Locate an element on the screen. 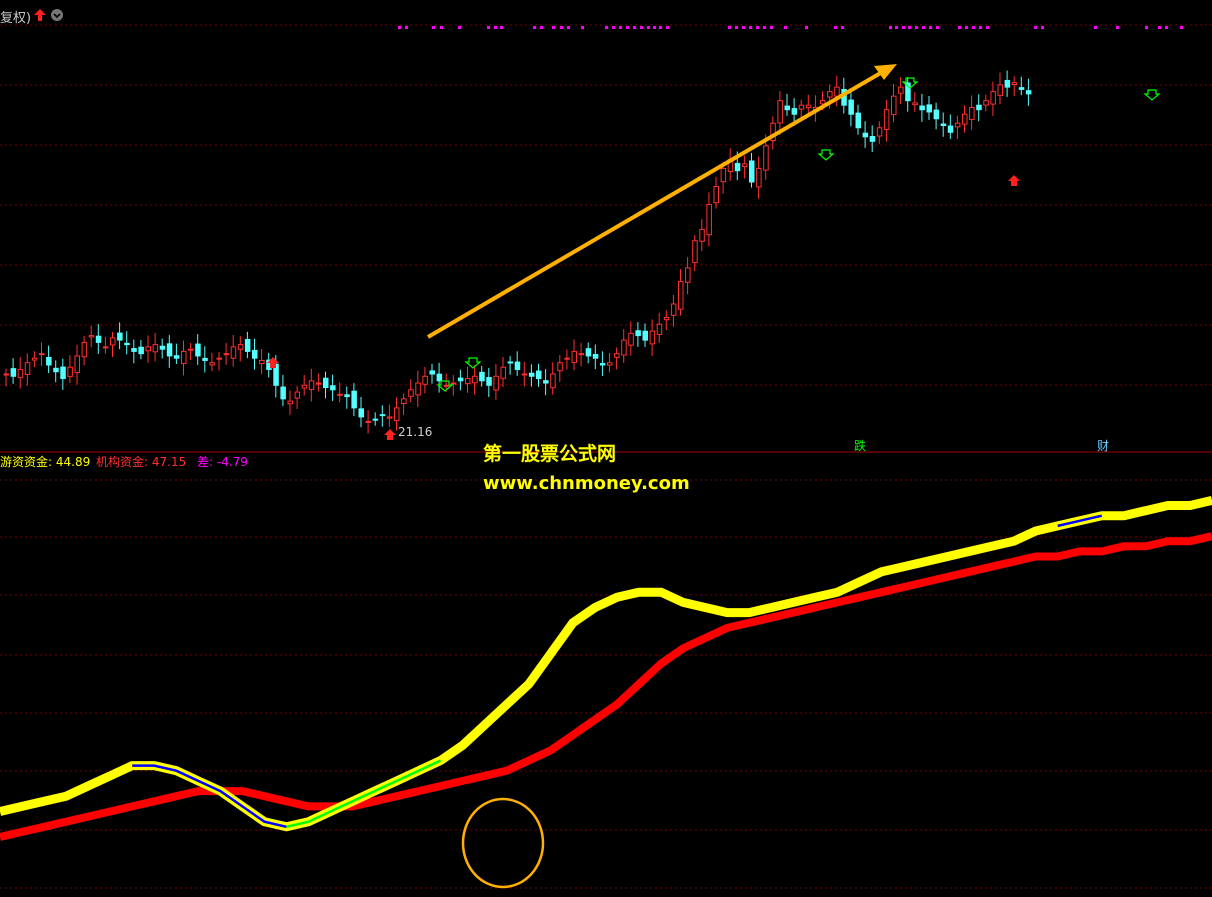 Image resolution: width=1212 pixels, height=897 pixels. trend-arrowhead is located at coordinates (885, 72).